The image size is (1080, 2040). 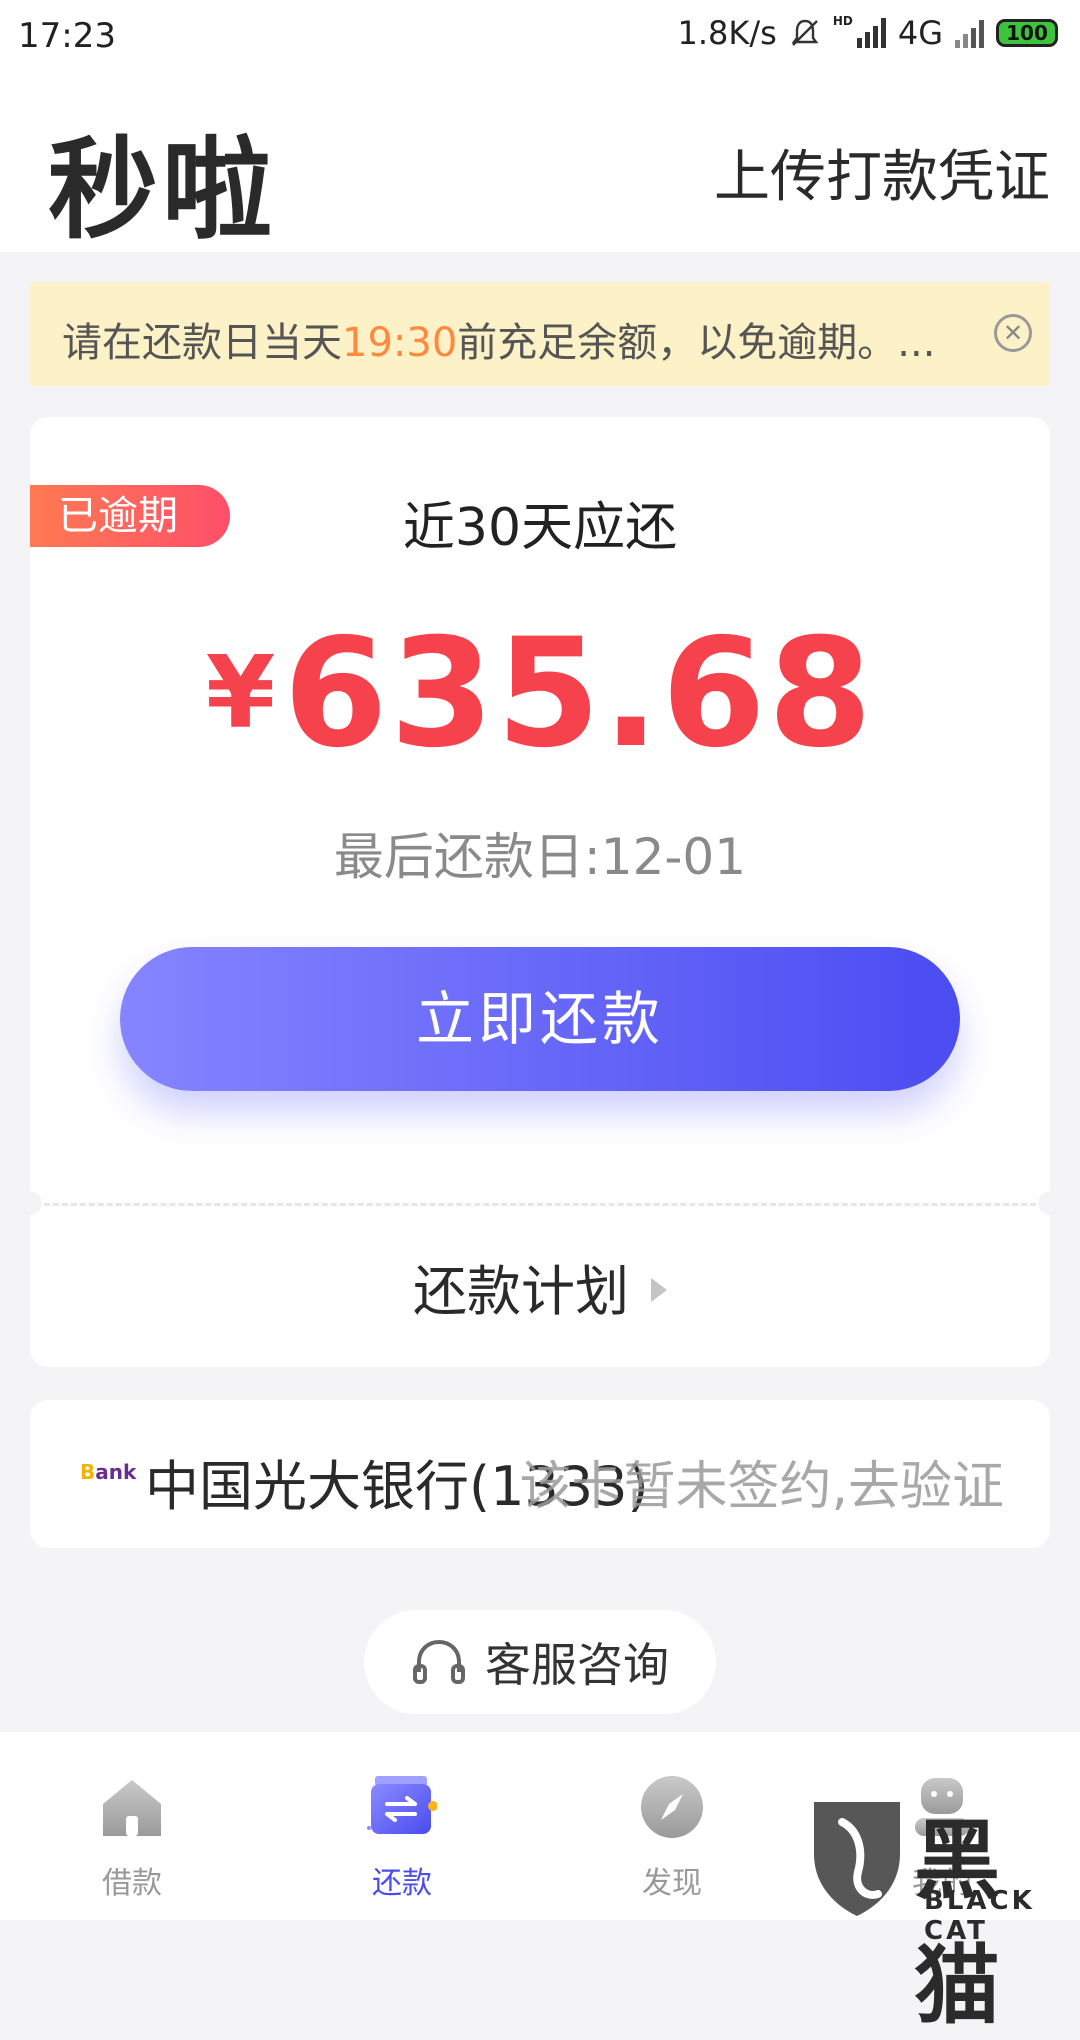 I want to click on repayment-plan-link: 还款计划, so click(x=540, y=1286).